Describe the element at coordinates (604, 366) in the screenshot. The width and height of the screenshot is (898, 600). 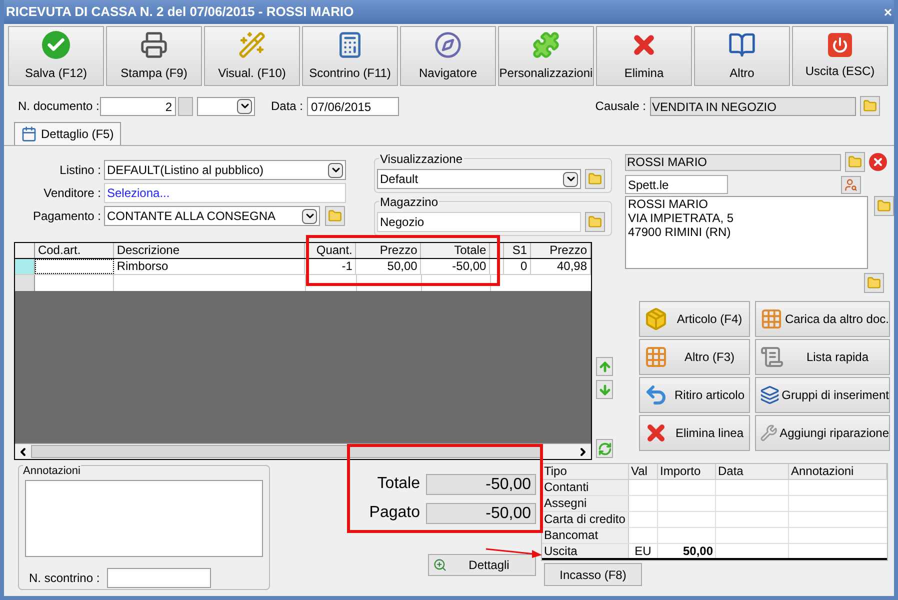
I see `move-up-button` at that location.